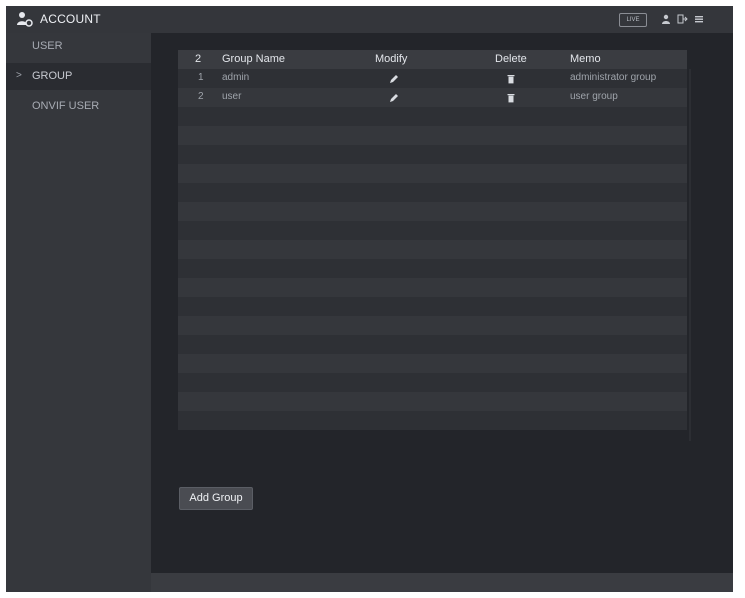 The width and height of the screenshot is (745, 598). I want to click on user-icon, so click(666, 19).